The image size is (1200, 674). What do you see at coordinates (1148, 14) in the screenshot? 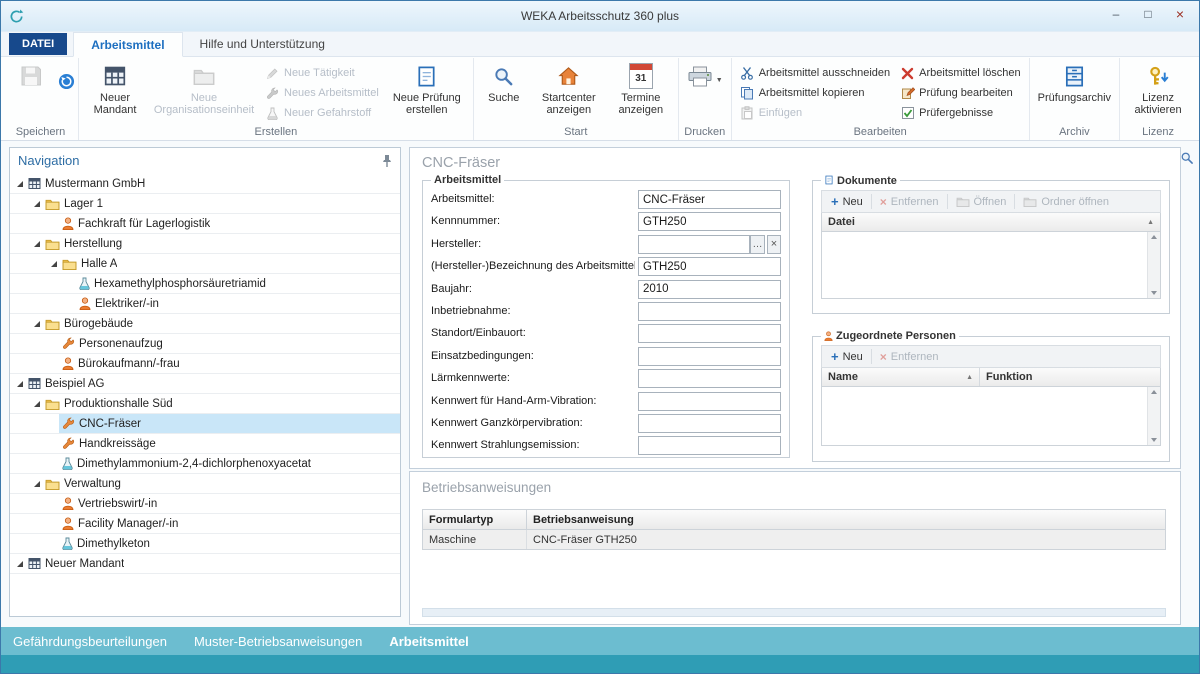
I see `maximize-button: □` at bounding box center [1148, 14].